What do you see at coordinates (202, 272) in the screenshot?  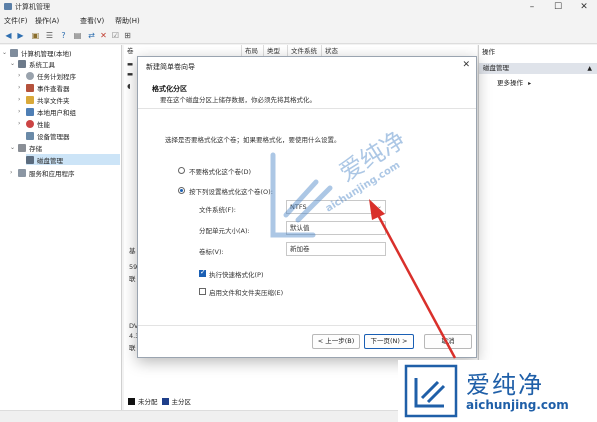 I see `quick-format-checkbox` at bounding box center [202, 272].